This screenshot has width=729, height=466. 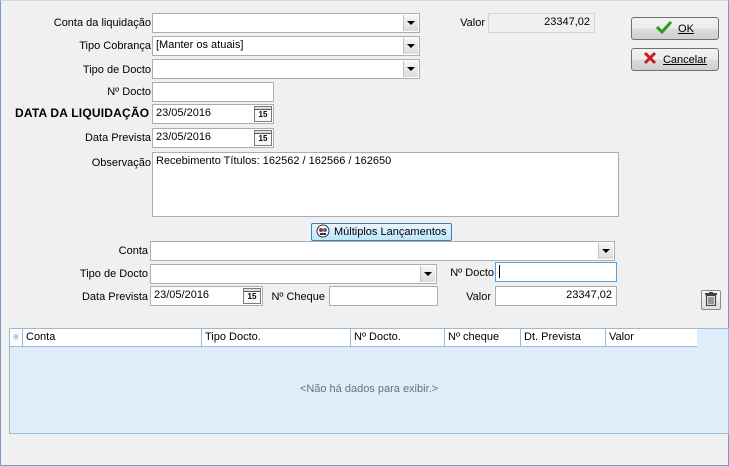 What do you see at coordinates (398, 337) in the screenshot?
I see `grid-col-n-docto: Nº Docto.` at bounding box center [398, 337].